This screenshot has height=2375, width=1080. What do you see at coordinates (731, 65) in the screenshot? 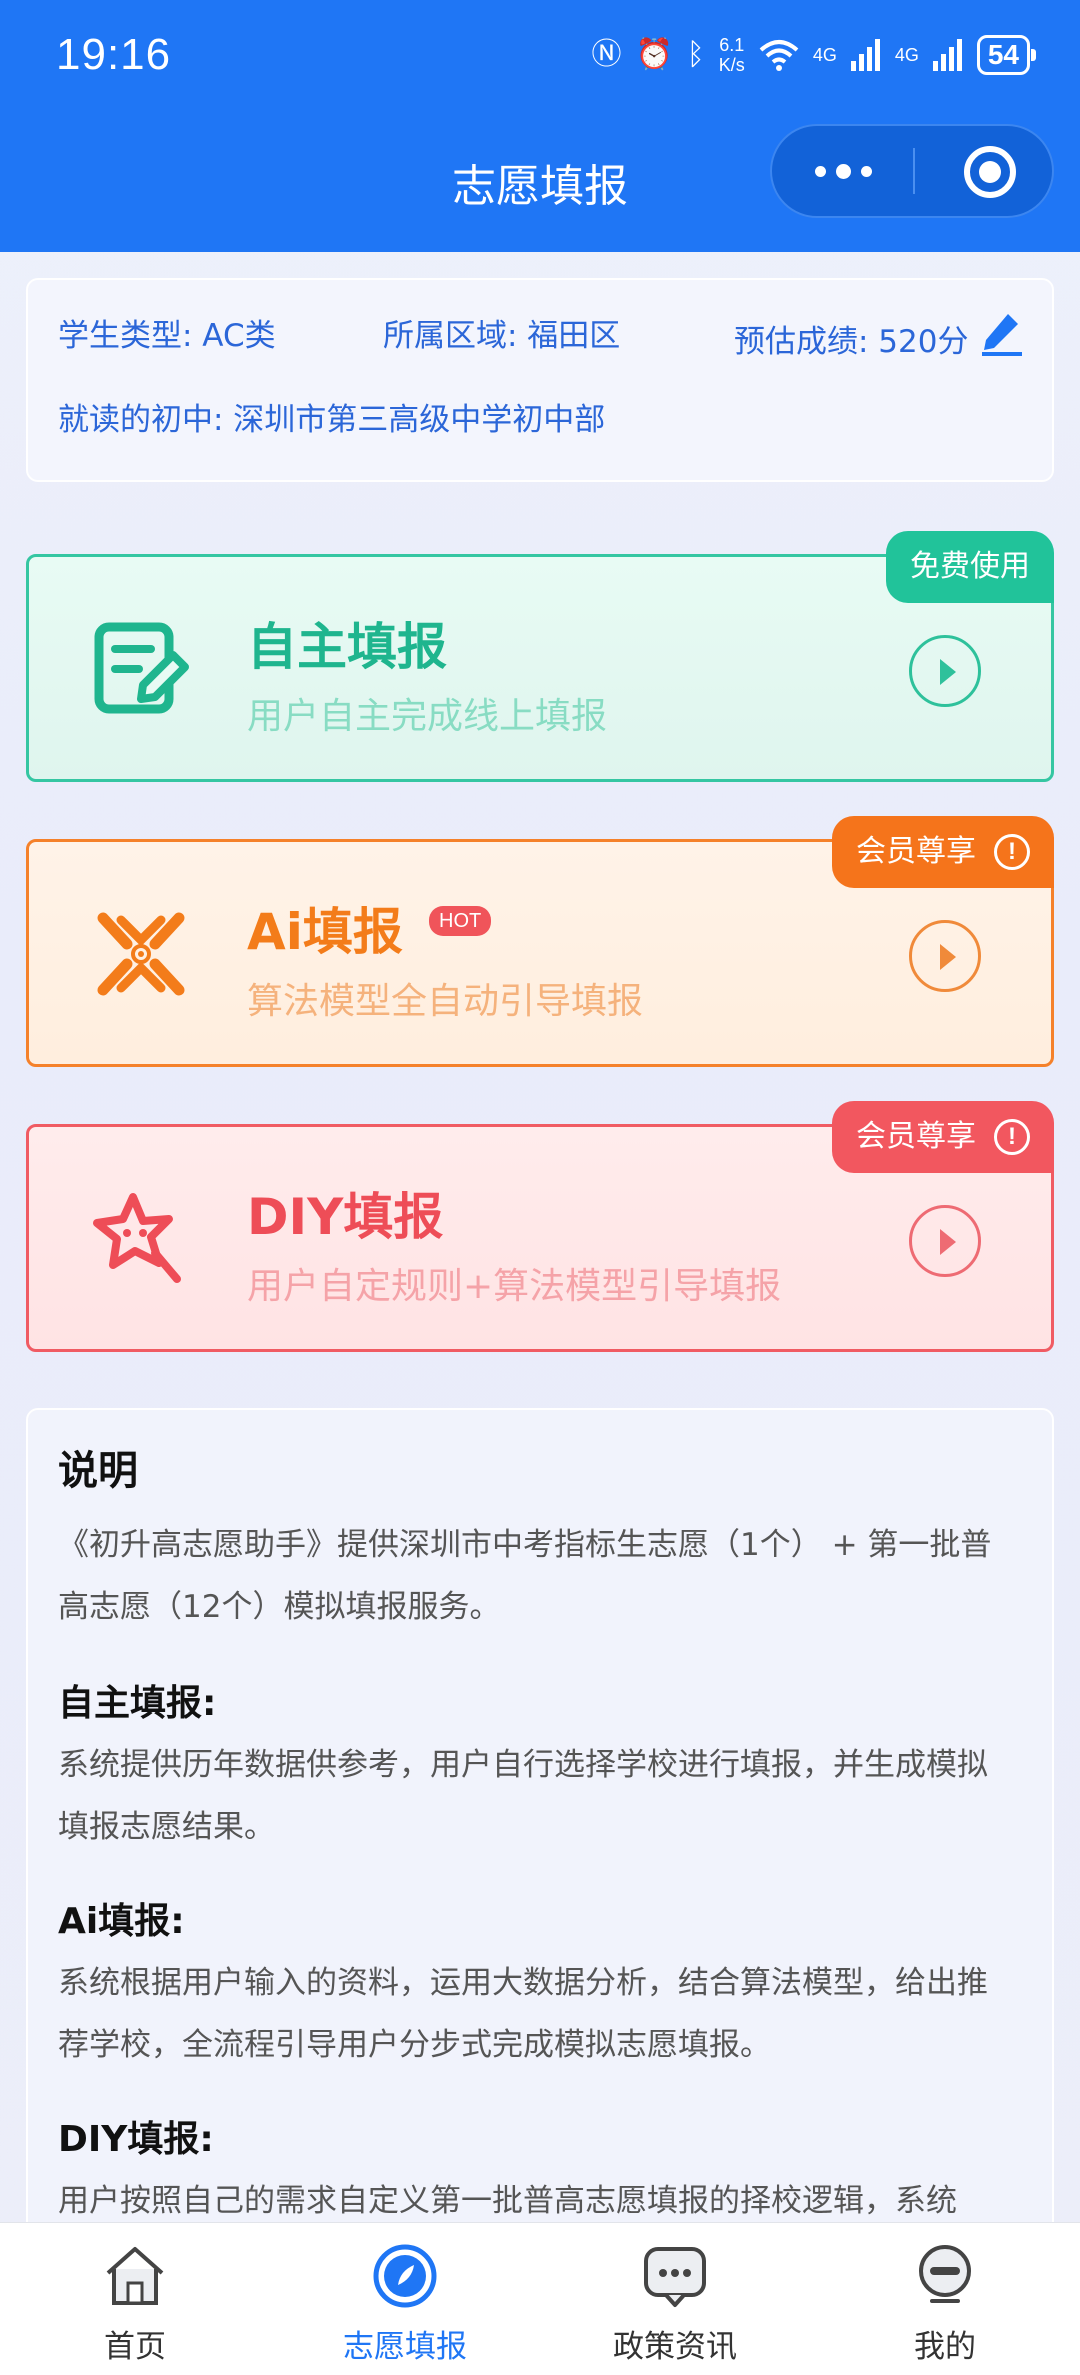
I see `network-speed-unit: K/s` at bounding box center [731, 65].